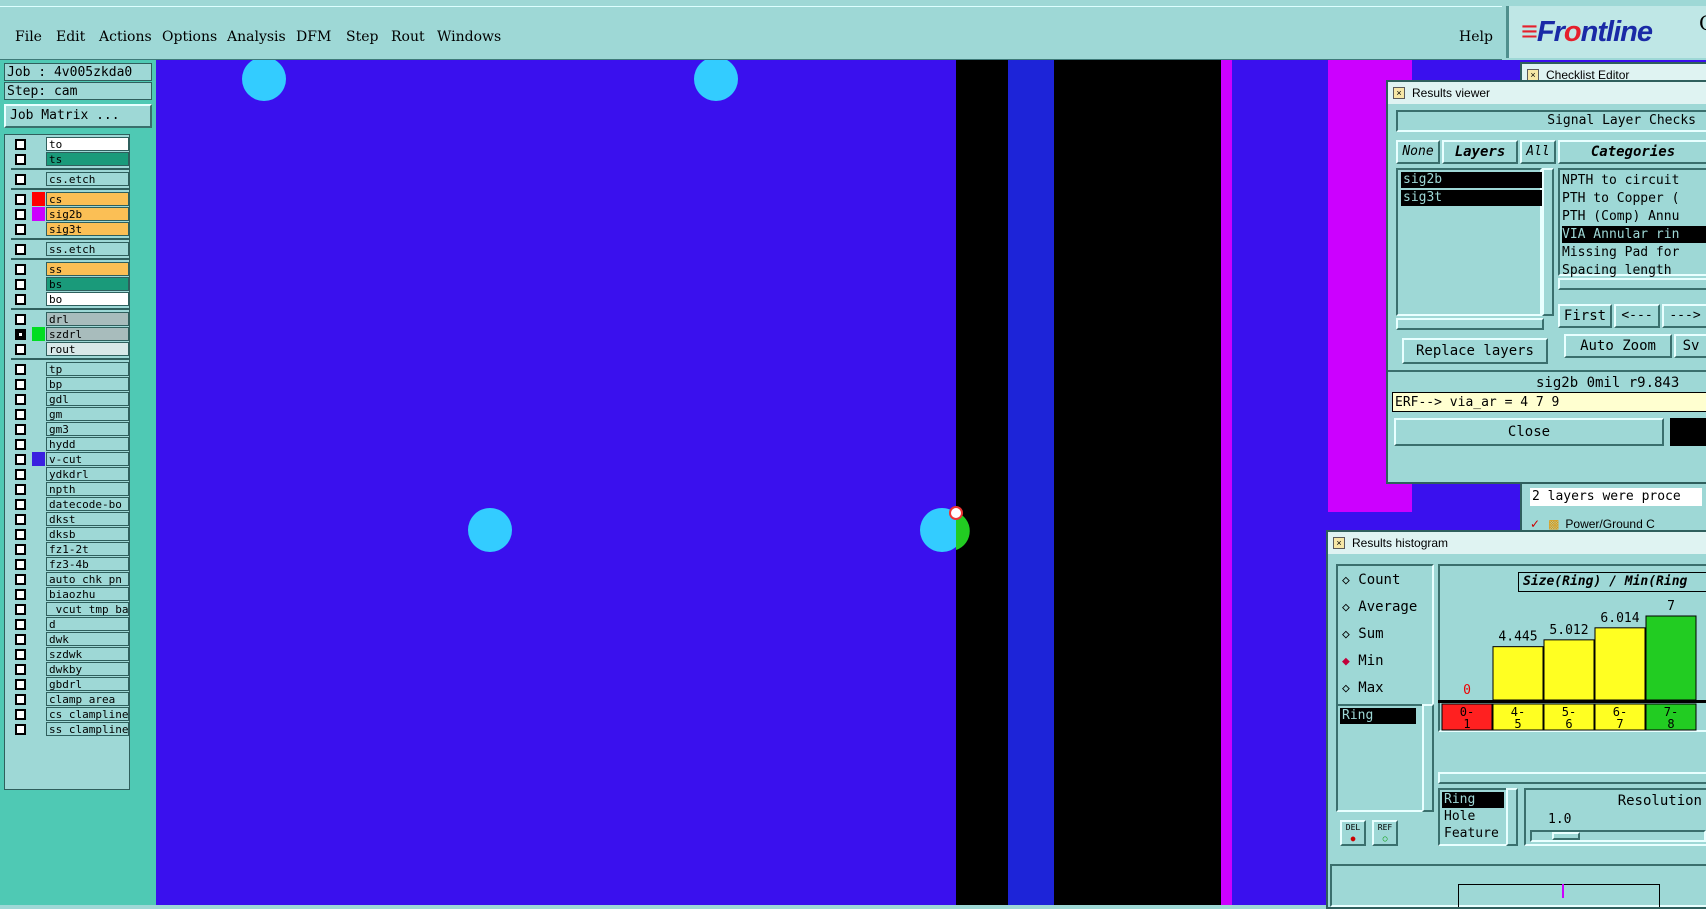 This screenshot has height=909, width=1706. Describe the element at coordinates (87, 504) in the screenshot. I see `layer-name: datecode-bo` at that location.